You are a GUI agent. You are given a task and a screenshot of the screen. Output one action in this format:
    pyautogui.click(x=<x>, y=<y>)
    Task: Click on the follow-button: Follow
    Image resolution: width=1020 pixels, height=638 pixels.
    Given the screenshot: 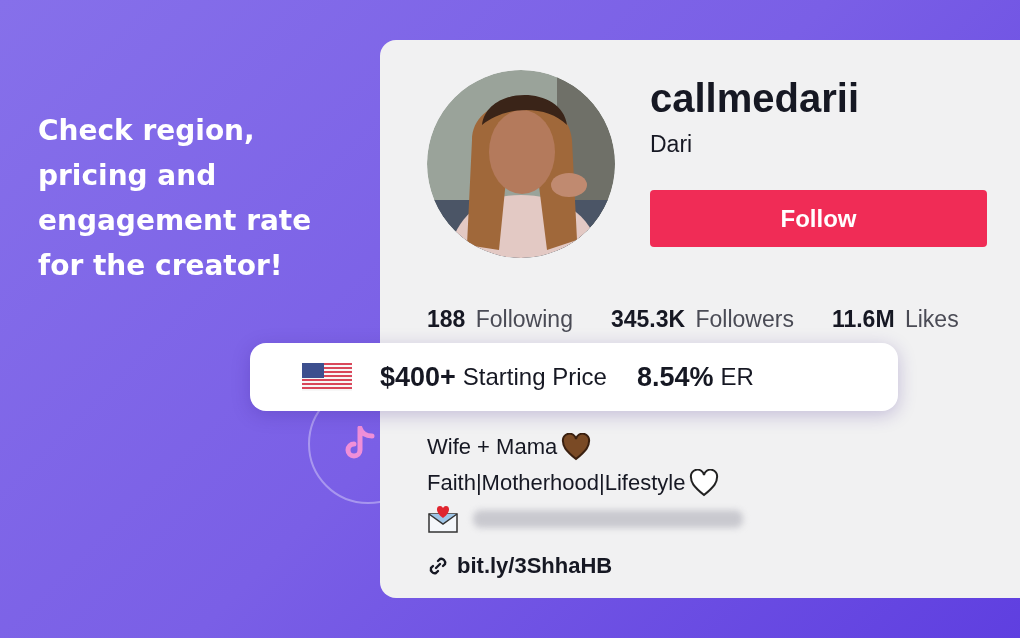 What is the action you would take?
    pyautogui.click(x=818, y=218)
    